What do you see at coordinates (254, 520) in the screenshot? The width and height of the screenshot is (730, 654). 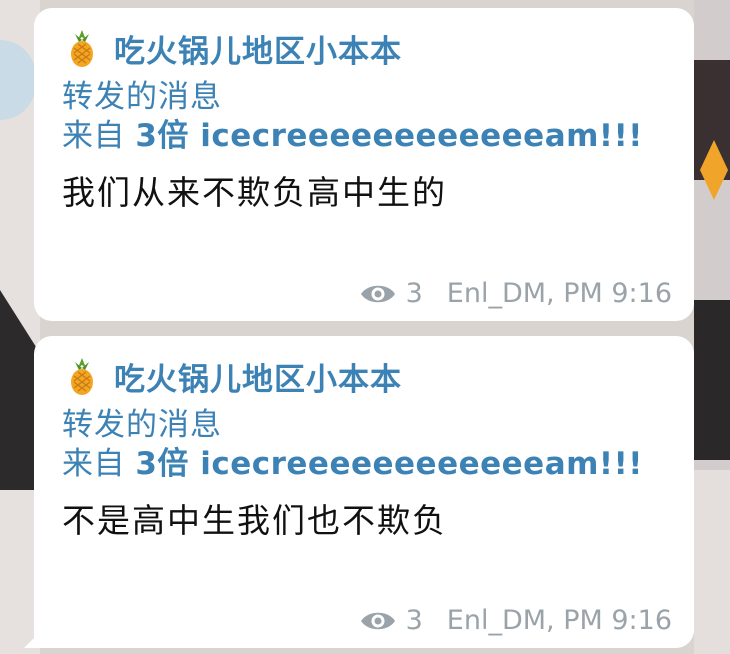 I see `message-text: 不是高中生我们也不欺负` at bounding box center [254, 520].